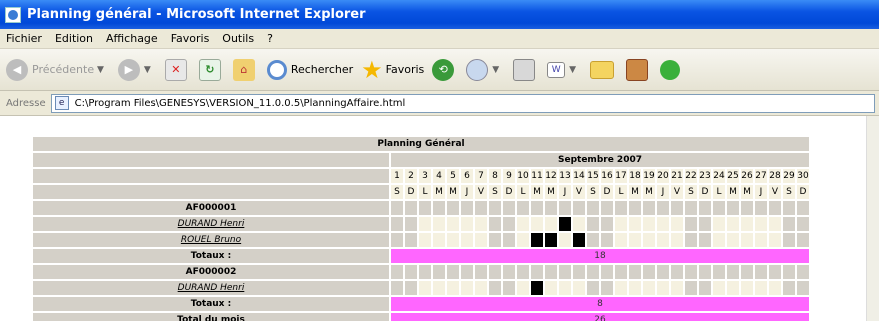 The image size is (879, 321). I want to click on menu-affichage: Affichage, so click(132, 38).